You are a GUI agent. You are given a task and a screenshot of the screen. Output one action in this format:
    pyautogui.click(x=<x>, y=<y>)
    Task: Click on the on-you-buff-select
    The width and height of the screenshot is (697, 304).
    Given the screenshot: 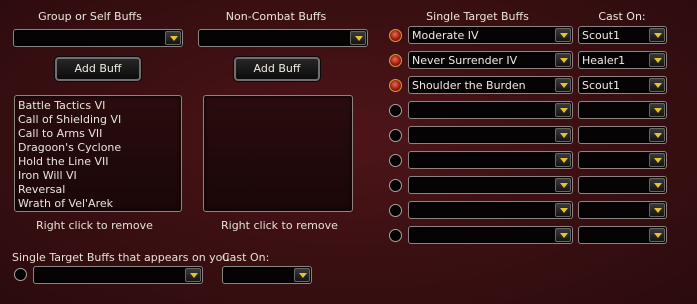 What is the action you would take?
    pyautogui.click(x=118, y=275)
    